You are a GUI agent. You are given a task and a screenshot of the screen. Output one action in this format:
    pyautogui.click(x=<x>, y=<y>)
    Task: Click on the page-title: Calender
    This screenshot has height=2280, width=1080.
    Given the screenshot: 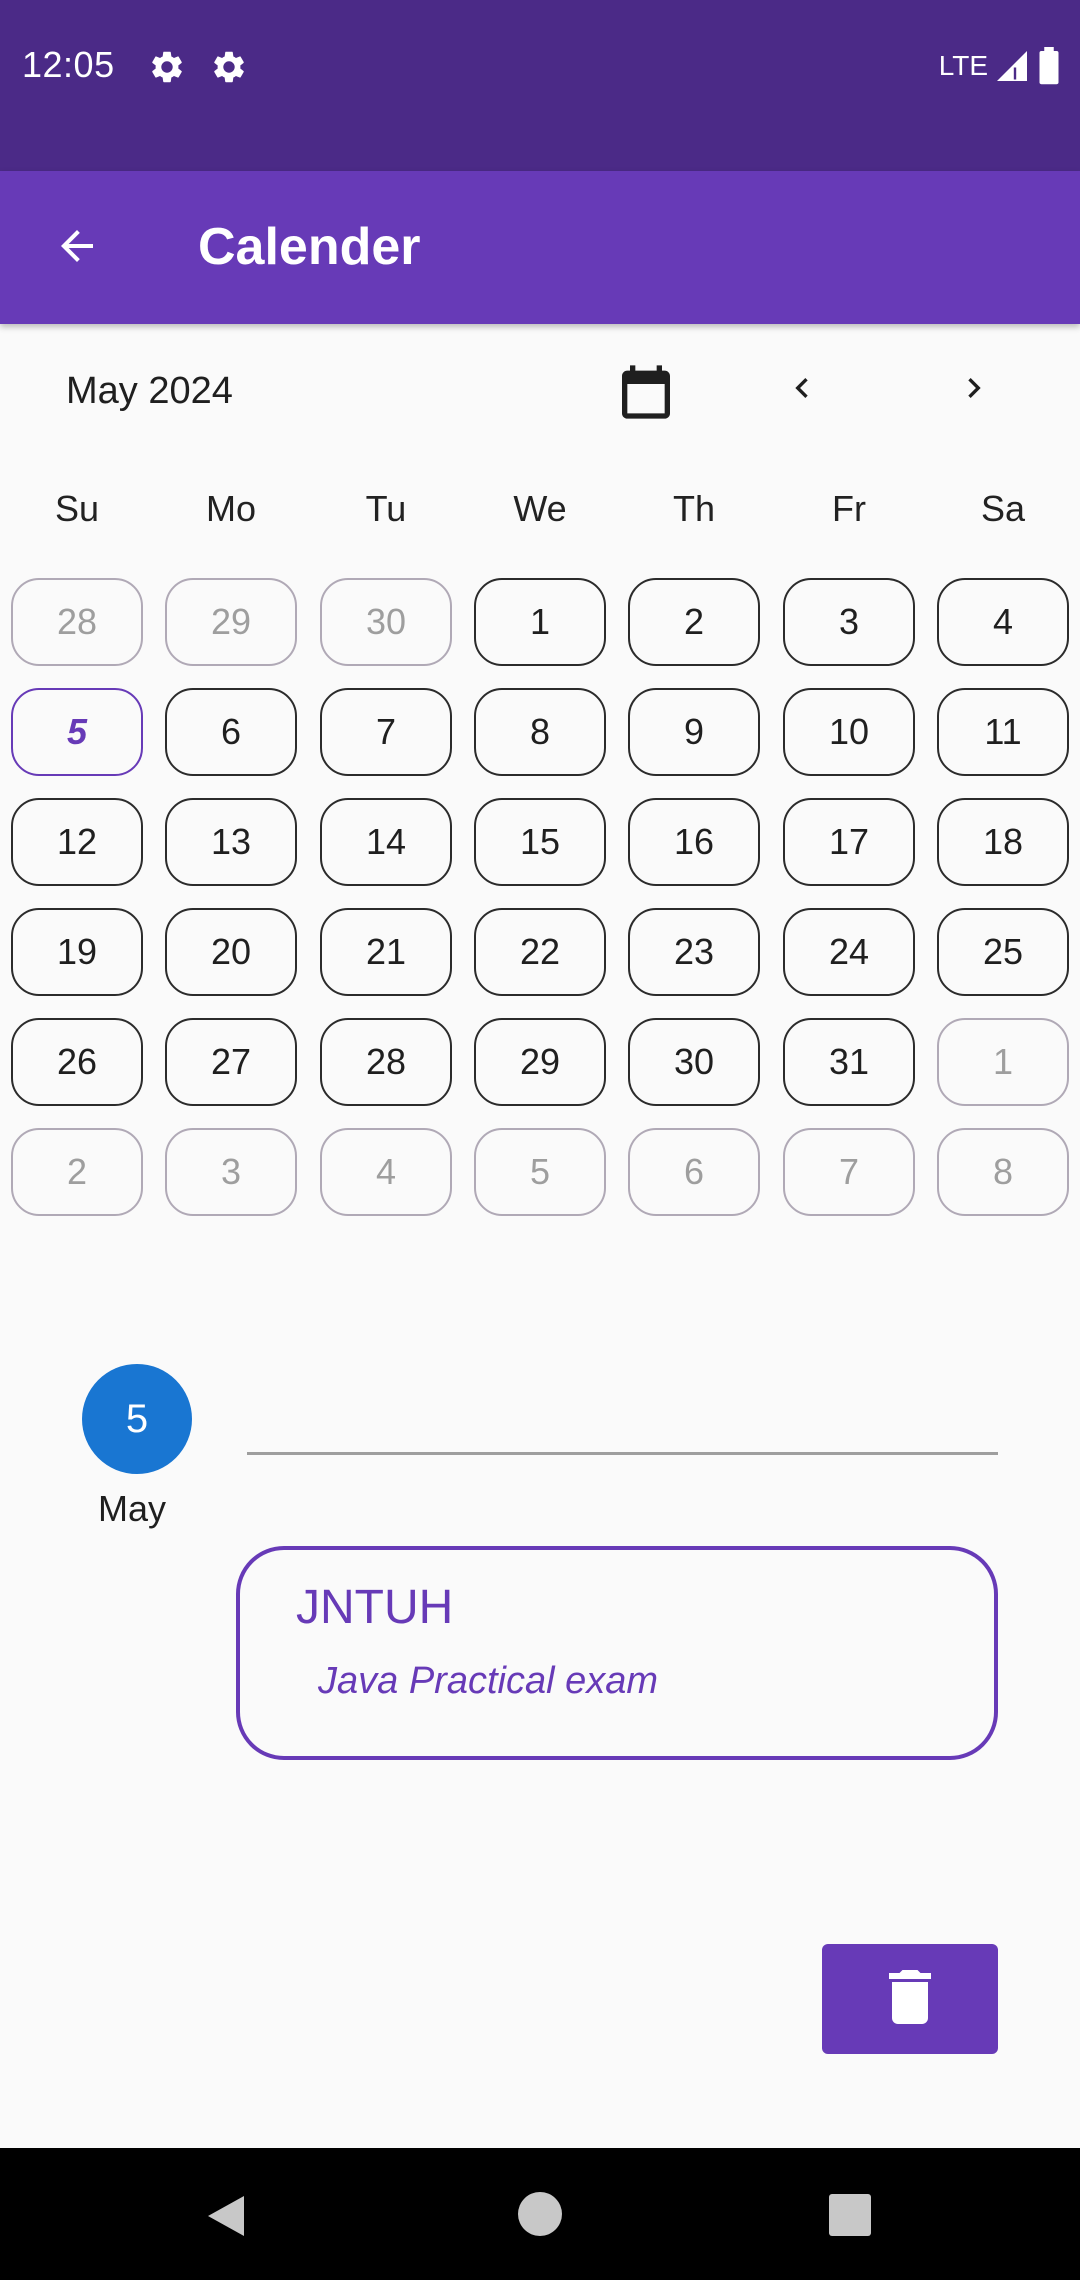 What is the action you would take?
    pyautogui.click(x=309, y=247)
    